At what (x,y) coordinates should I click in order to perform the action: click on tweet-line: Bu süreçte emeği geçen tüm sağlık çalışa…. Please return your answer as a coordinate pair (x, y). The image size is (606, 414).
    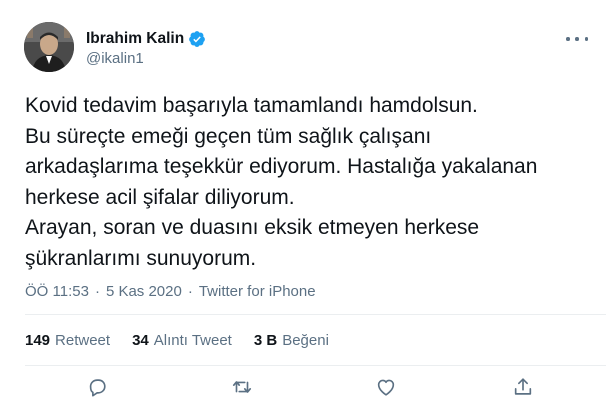
    Looking at the image, I should click on (228, 136).